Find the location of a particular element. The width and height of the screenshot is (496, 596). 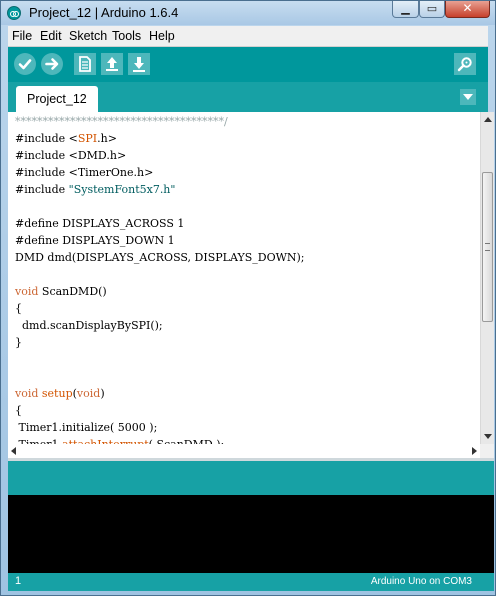

code-line: #include "SystemFont5x7.h" is located at coordinates (160, 189).